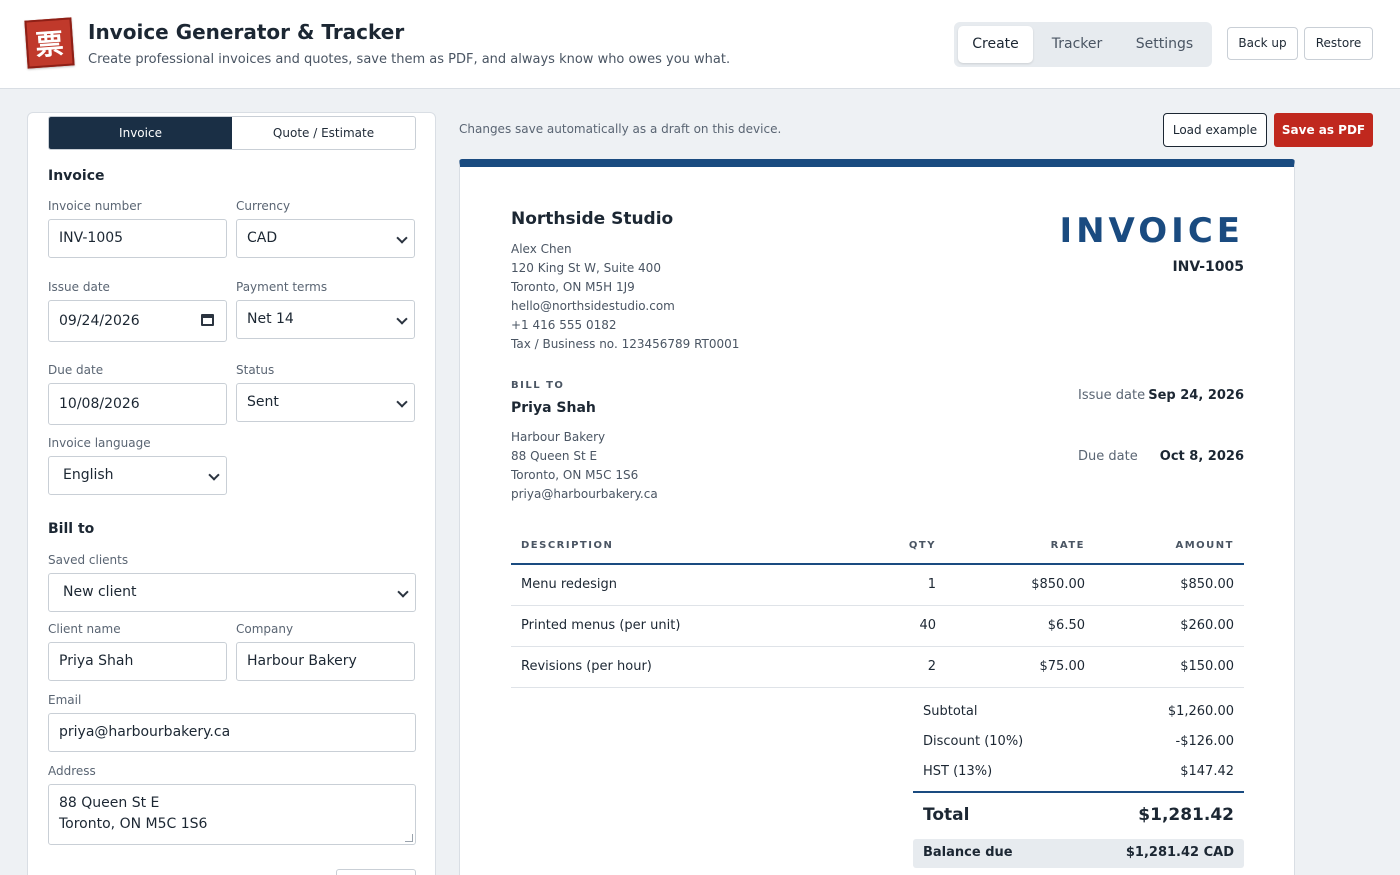 The height and width of the screenshot is (875, 1400). I want to click on resize-handle-icon, so click(409, 838).